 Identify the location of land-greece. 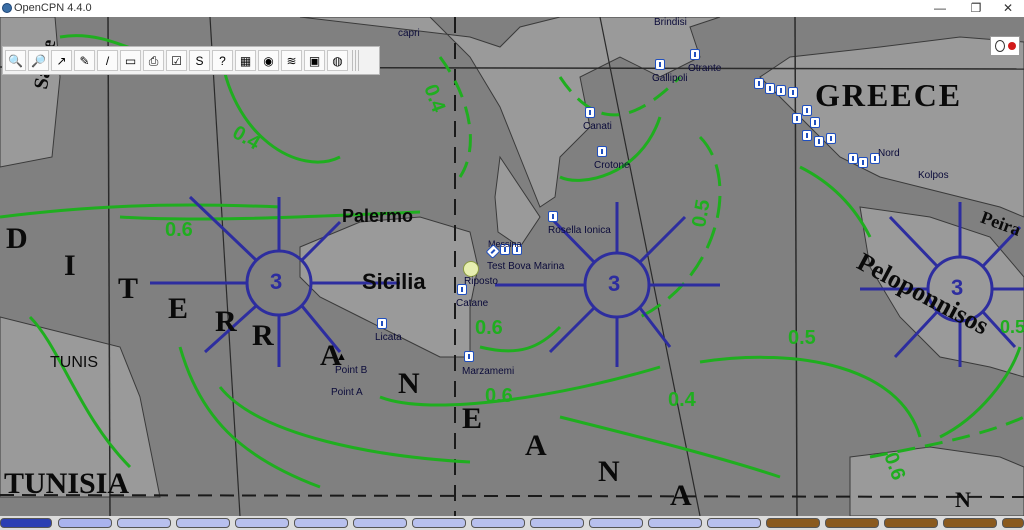
(891, 127).